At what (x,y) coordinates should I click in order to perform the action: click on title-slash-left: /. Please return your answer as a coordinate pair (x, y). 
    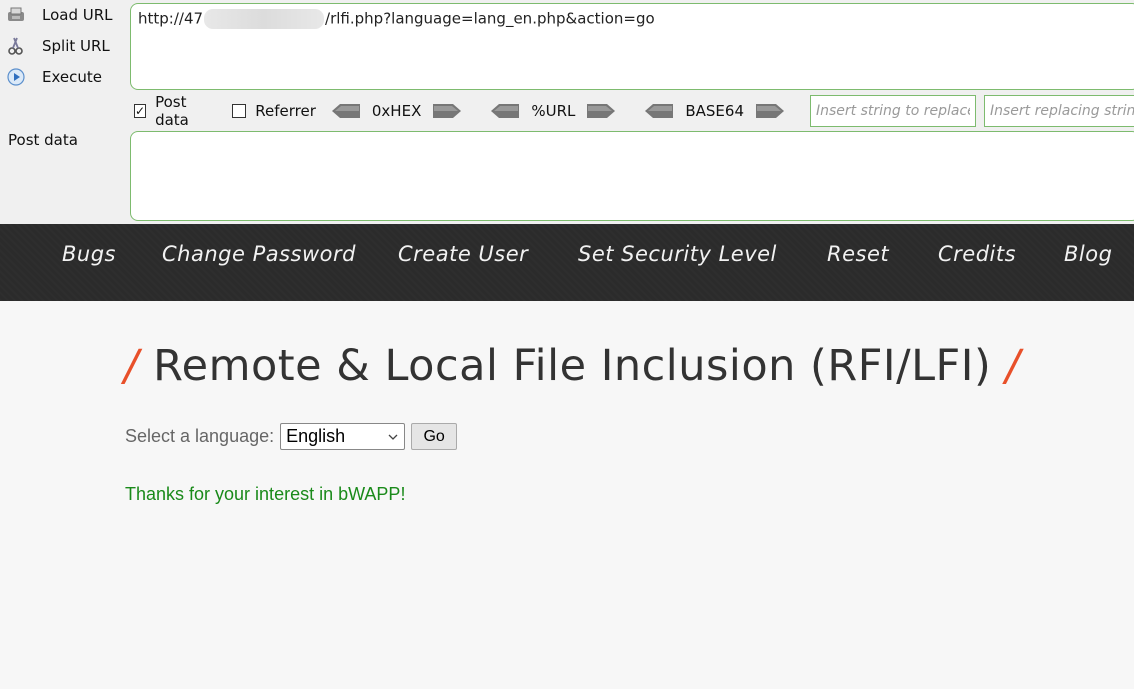
    Looking at the image, I should click on (131, 366).